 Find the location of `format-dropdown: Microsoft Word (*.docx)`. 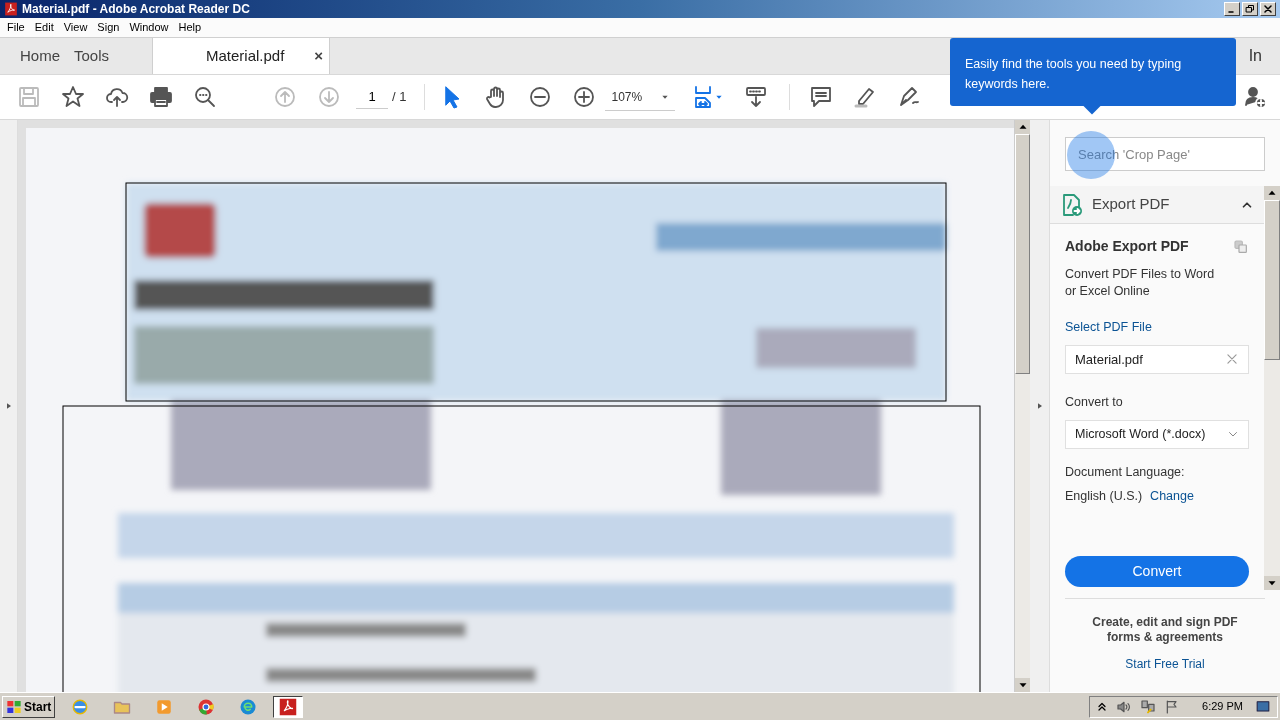

format-dropdown: Microsoft Word (*.docx) is located at coordinates (1157, 434).